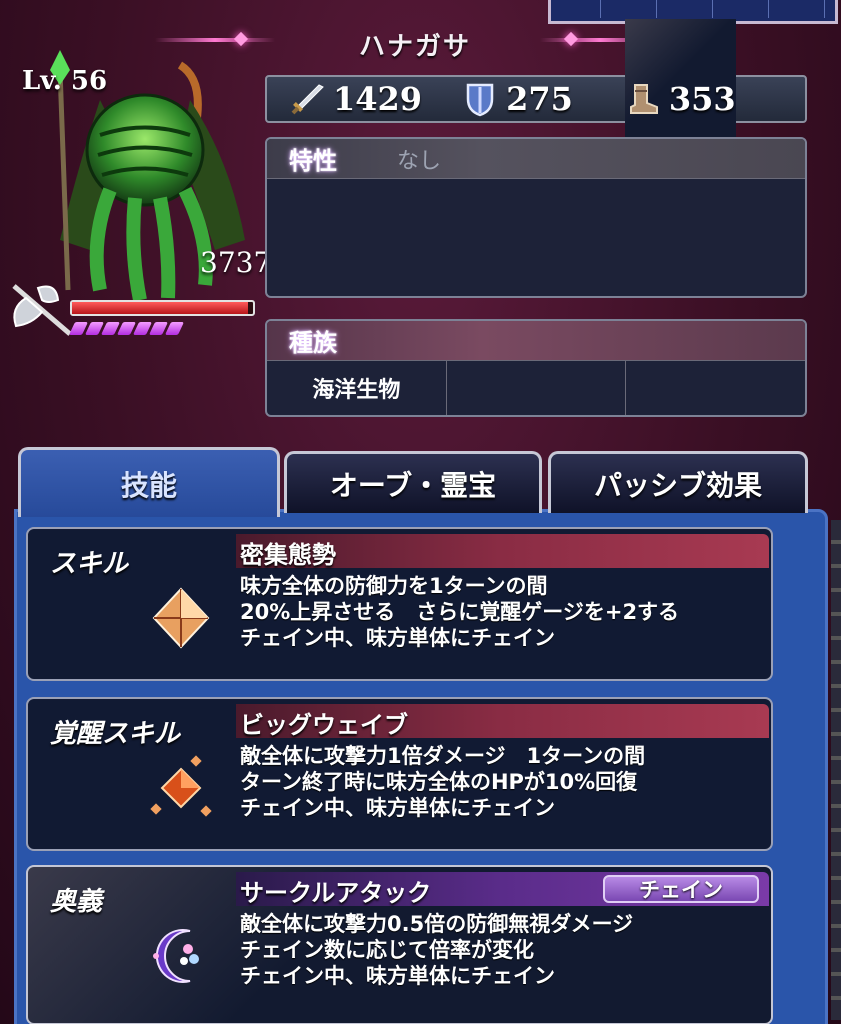 The image size is (841, 1024). What do you see at coordinates (678, 482) in the screenshot?
I see `tab-passive: パッシブ効果` at bounding box center [678, 482].